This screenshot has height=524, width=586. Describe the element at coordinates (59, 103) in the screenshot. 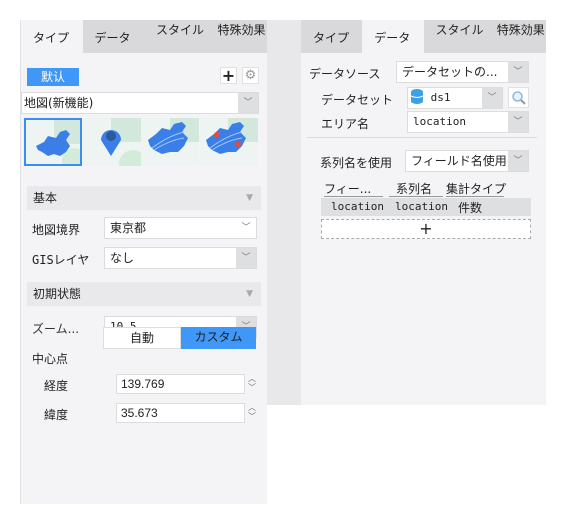

I see `chart-type-value: 地図(新機能)` at that location.